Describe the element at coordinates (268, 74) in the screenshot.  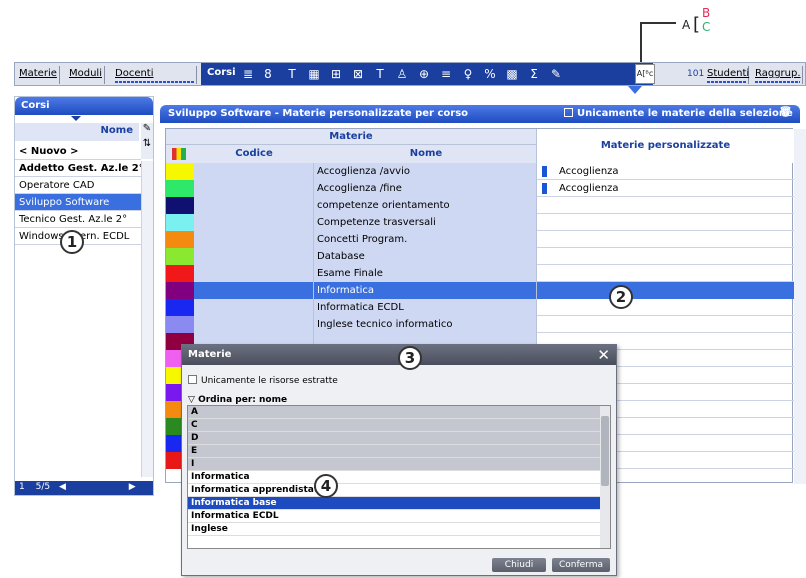
I see `tree-icon: 8` at that location.